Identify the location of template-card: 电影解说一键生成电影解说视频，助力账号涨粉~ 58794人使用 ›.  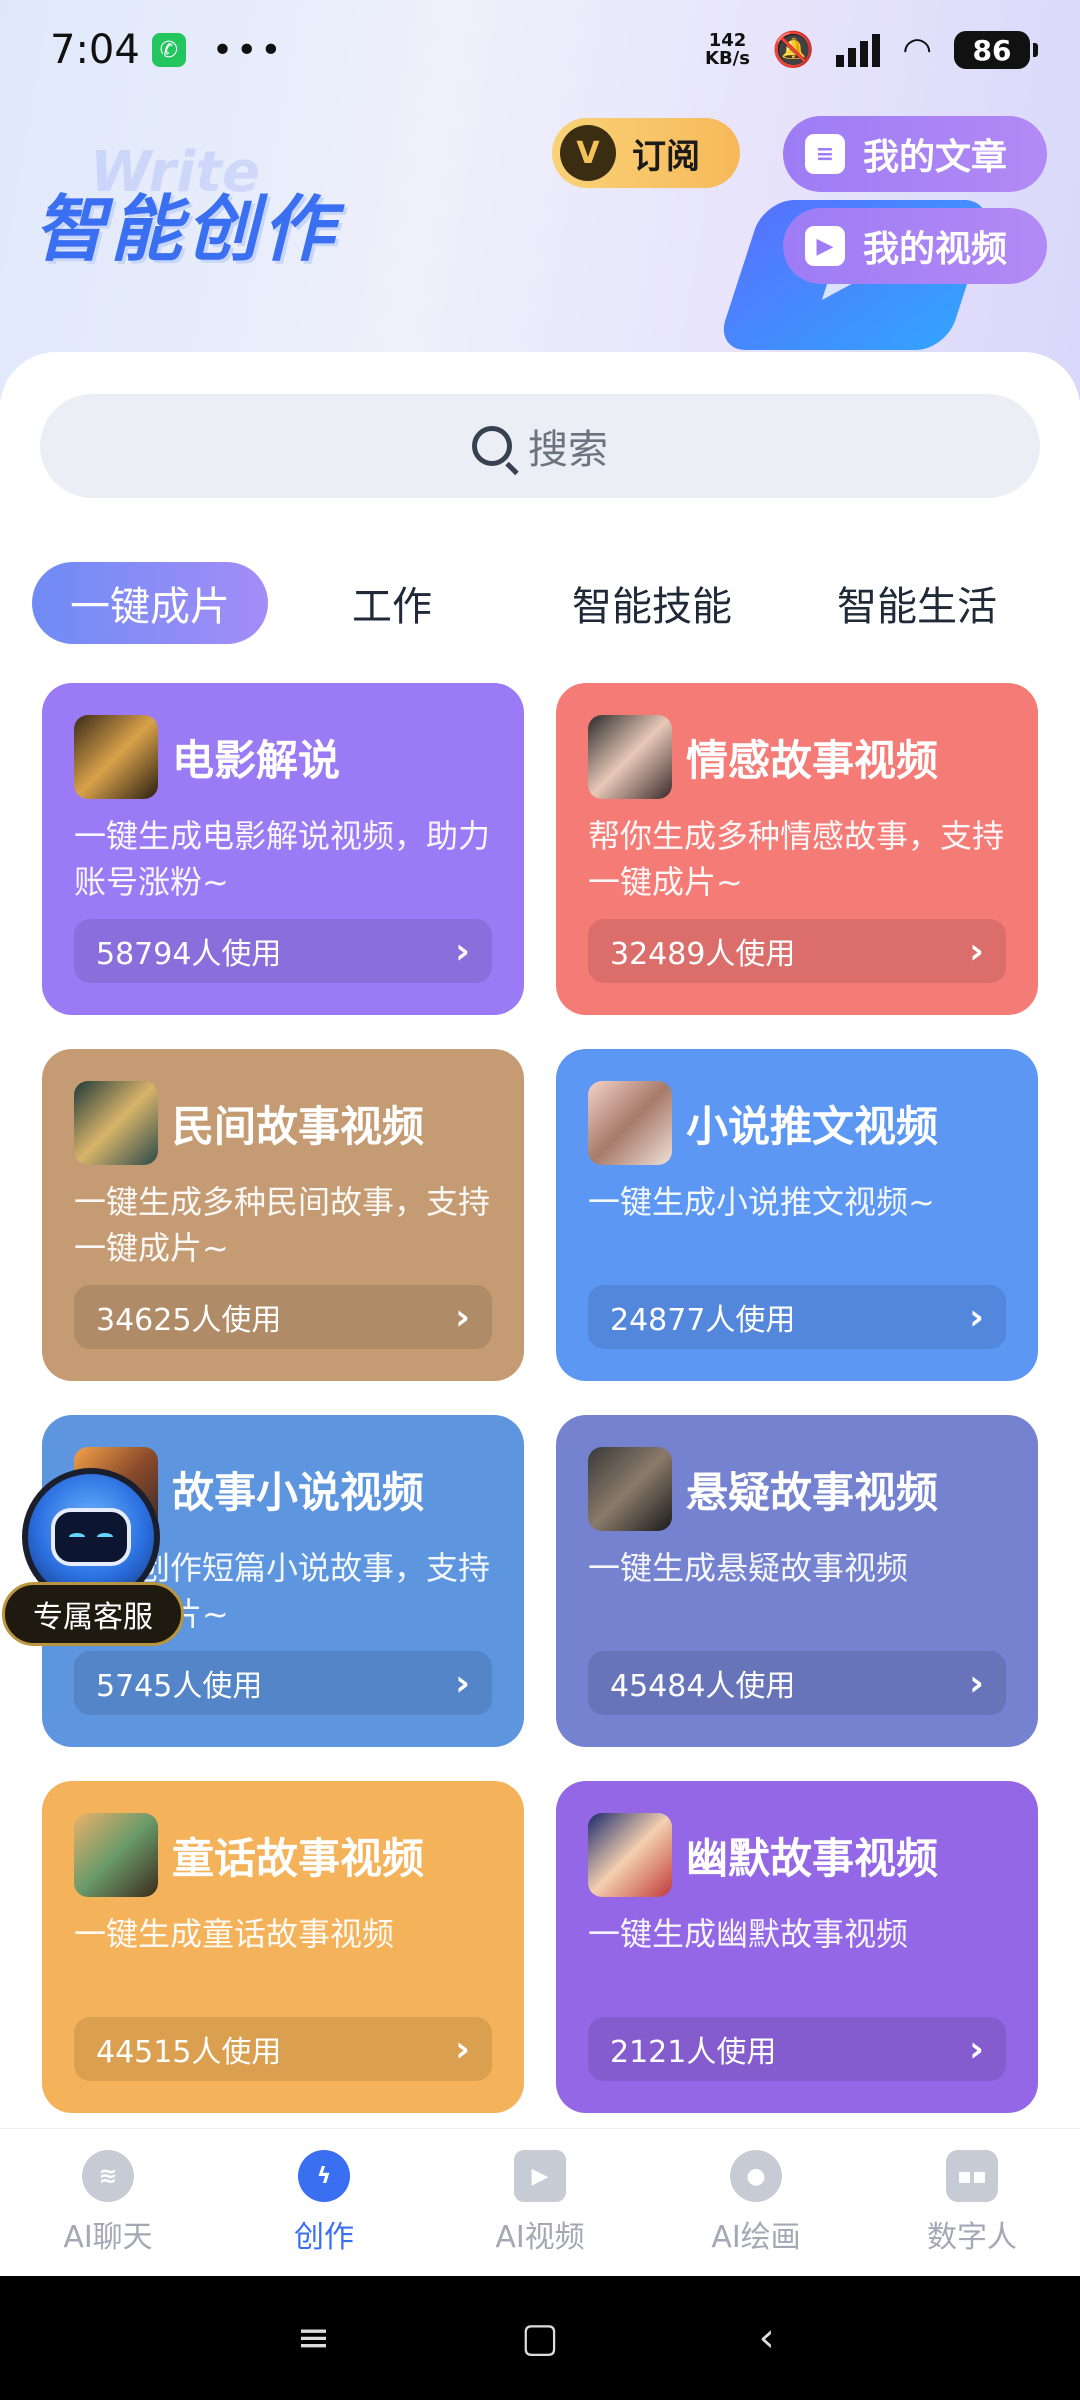
(283, 849).